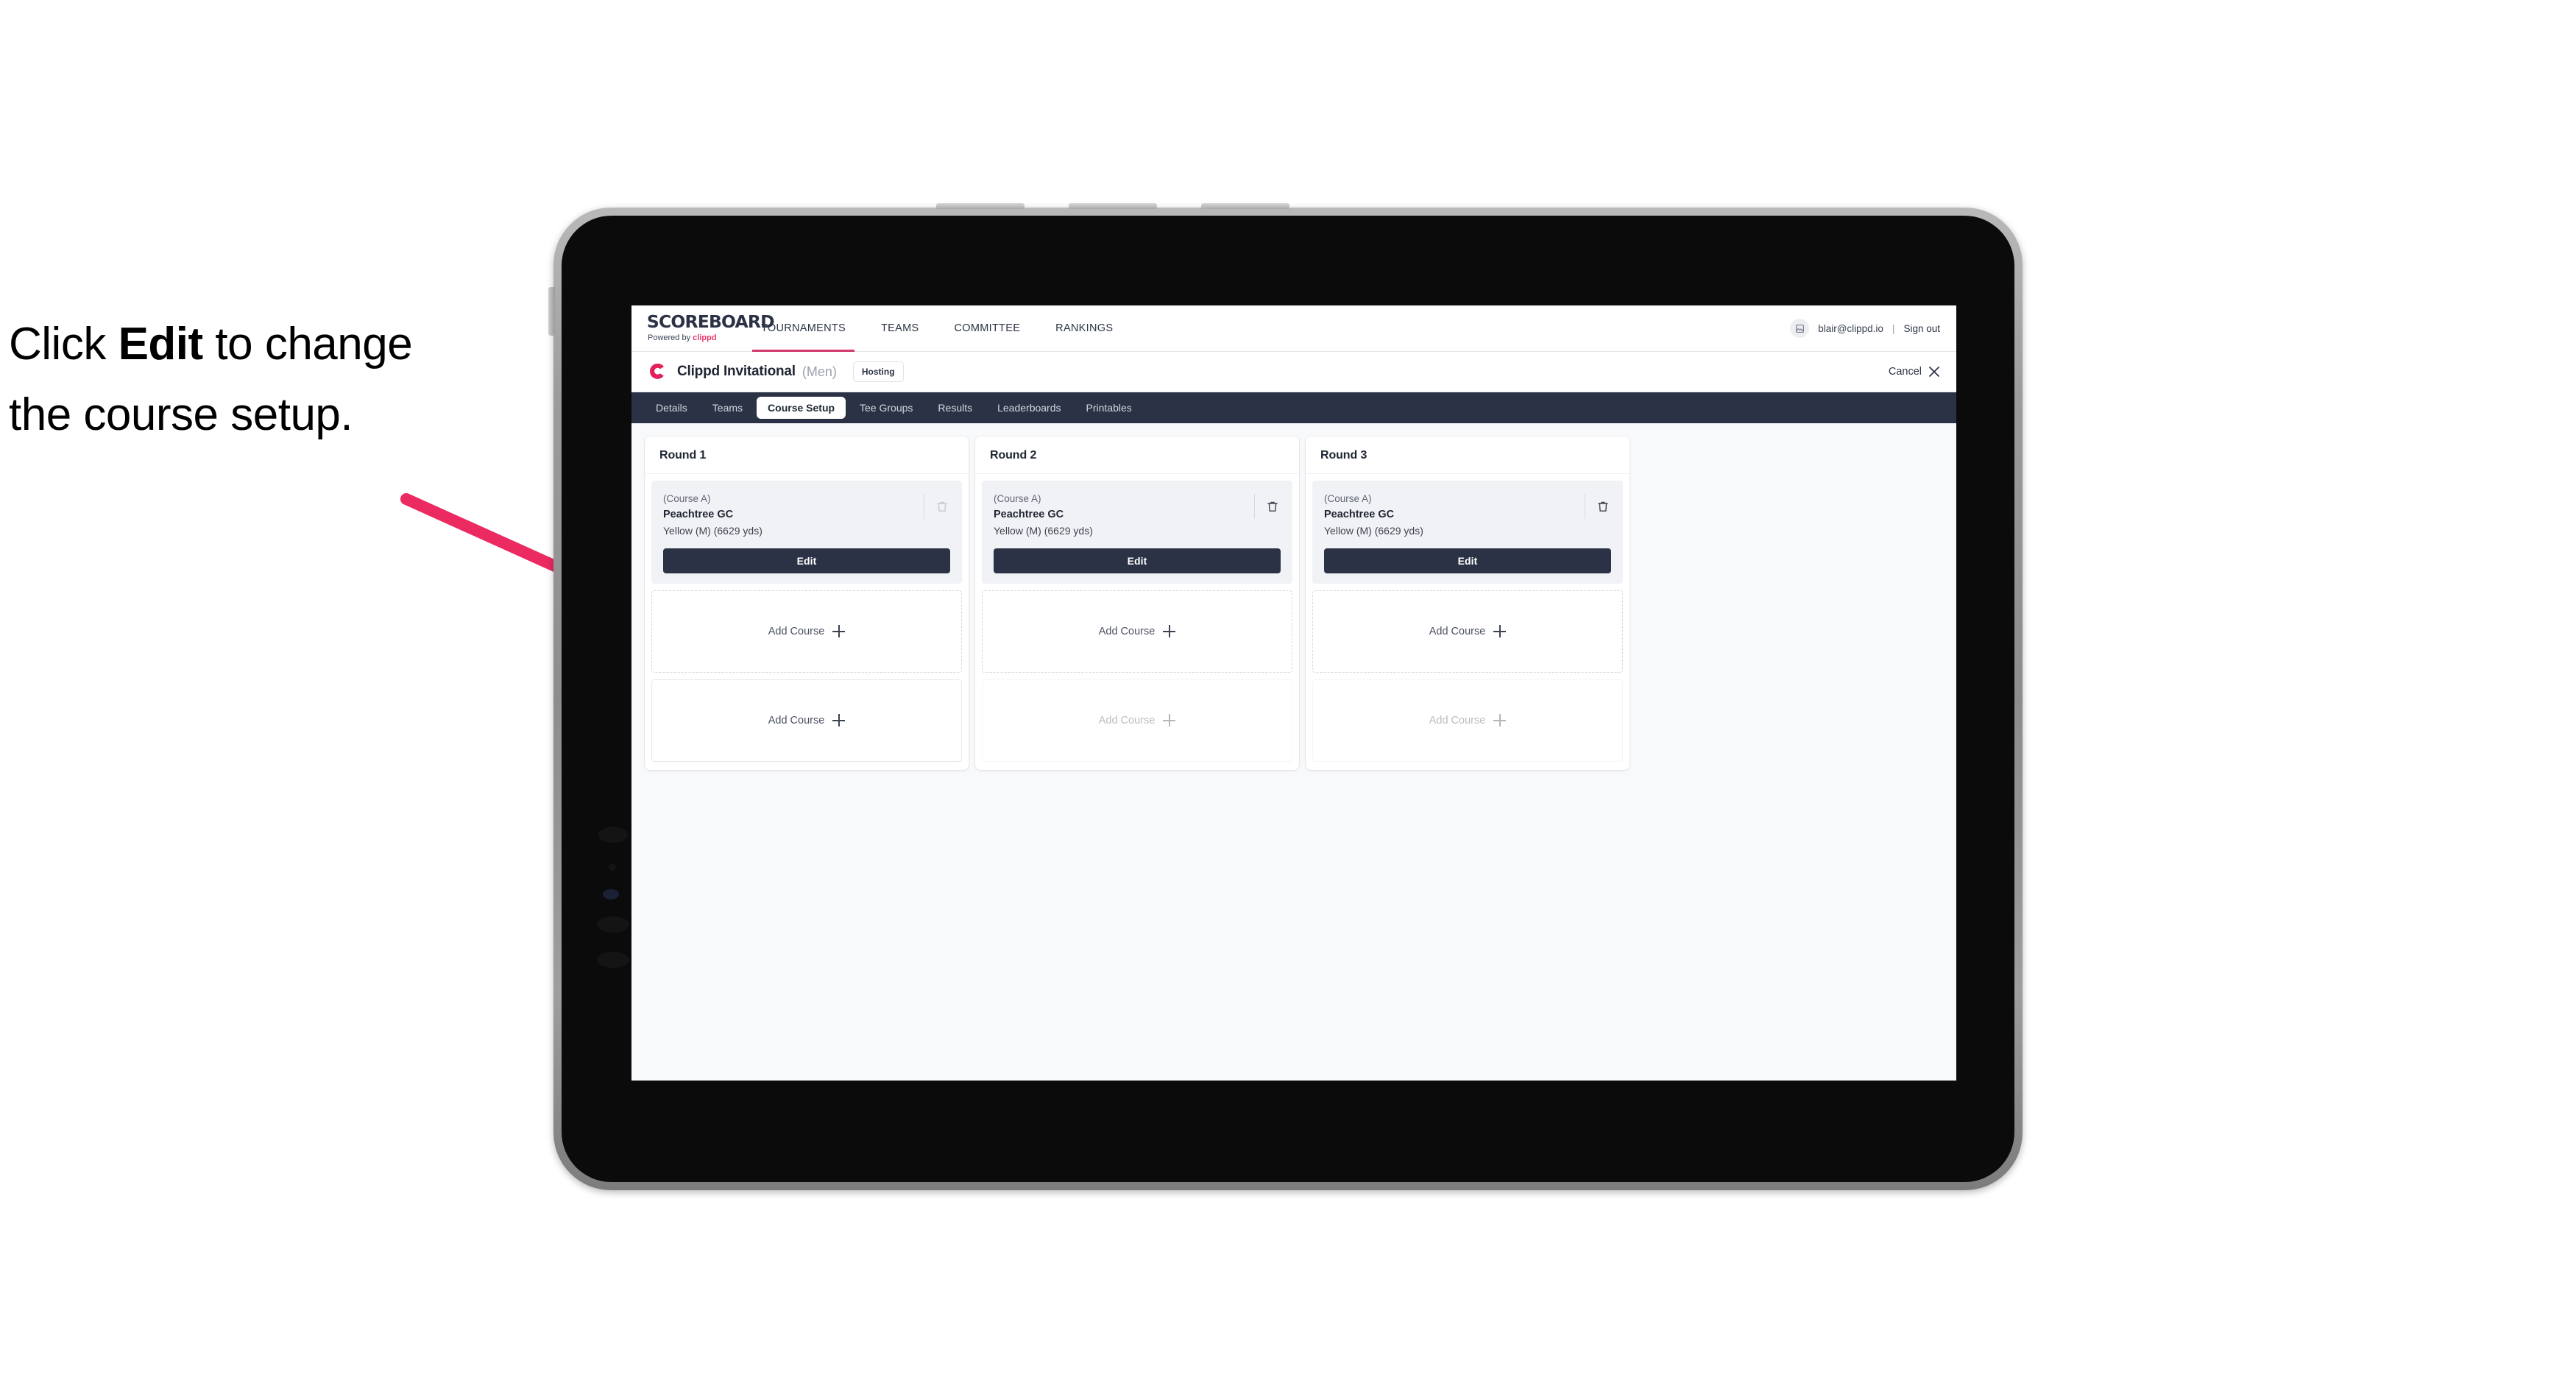 This screenshot has width=2576, height=1386. Describe the element at coordinates (955, 408) in the screenshot. I see `tab-results: Results` at that location.